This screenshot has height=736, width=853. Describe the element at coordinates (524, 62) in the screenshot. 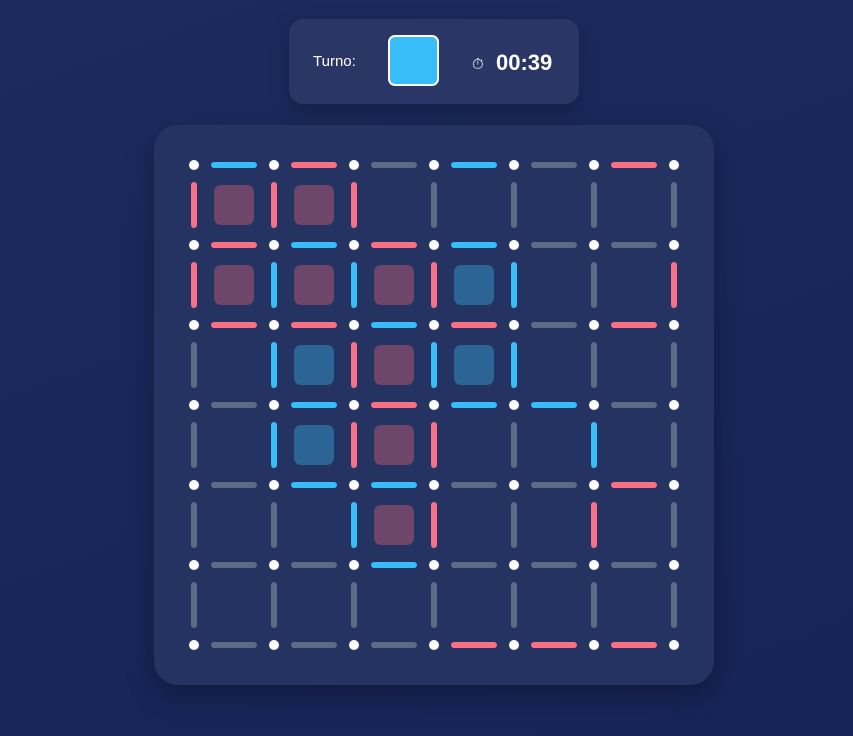

I see `timer-display: 00:39` at that location.